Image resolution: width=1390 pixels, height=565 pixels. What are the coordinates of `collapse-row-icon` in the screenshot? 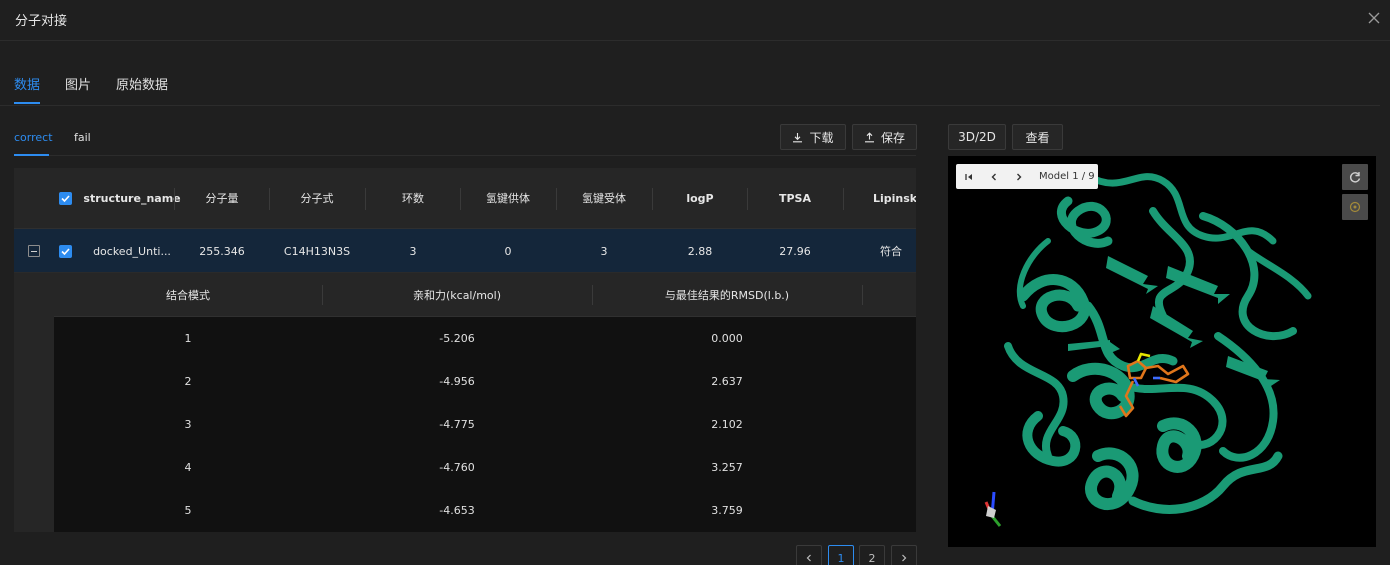 It's located at (34, 251).